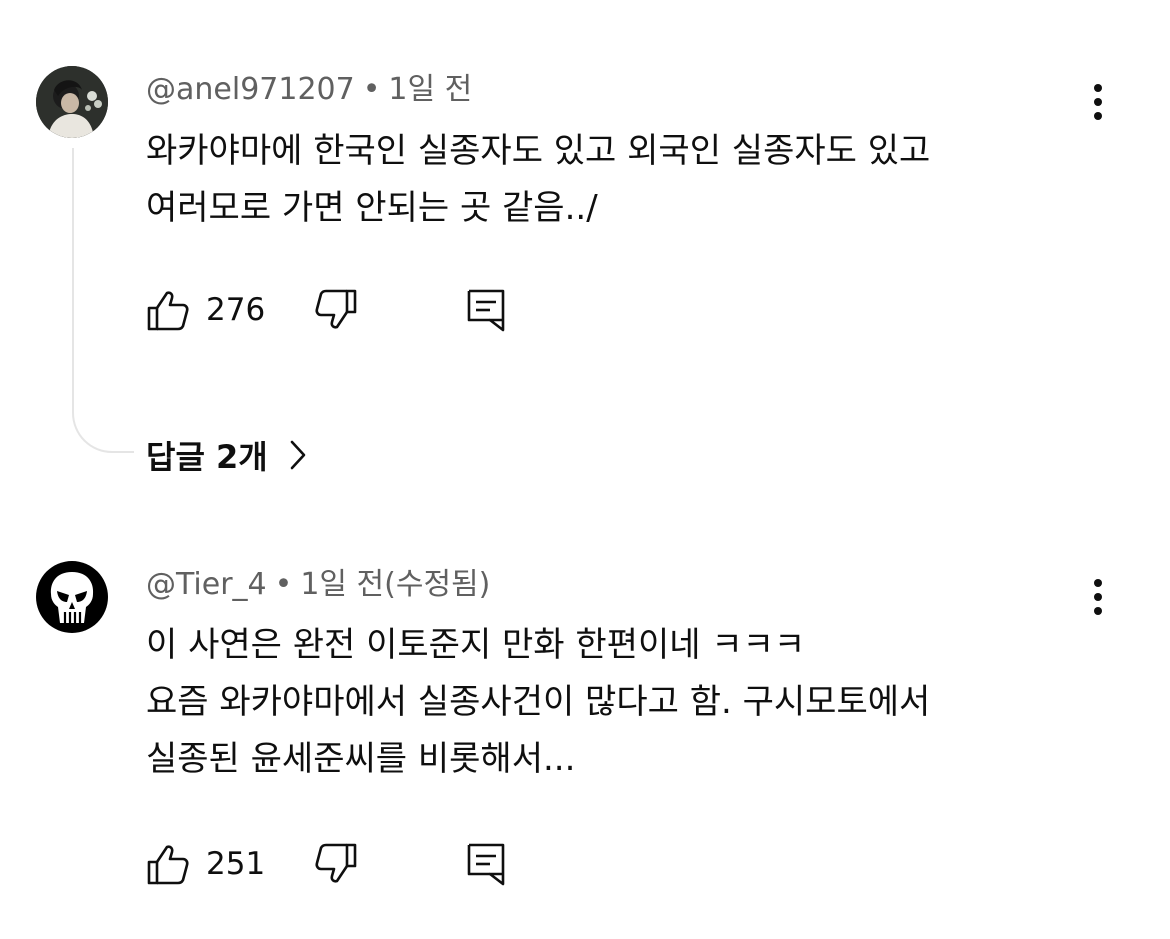 This screenshot has height=939, width=1170. I want to click on view-replies-button: 답글 2개, so click(226, 455).